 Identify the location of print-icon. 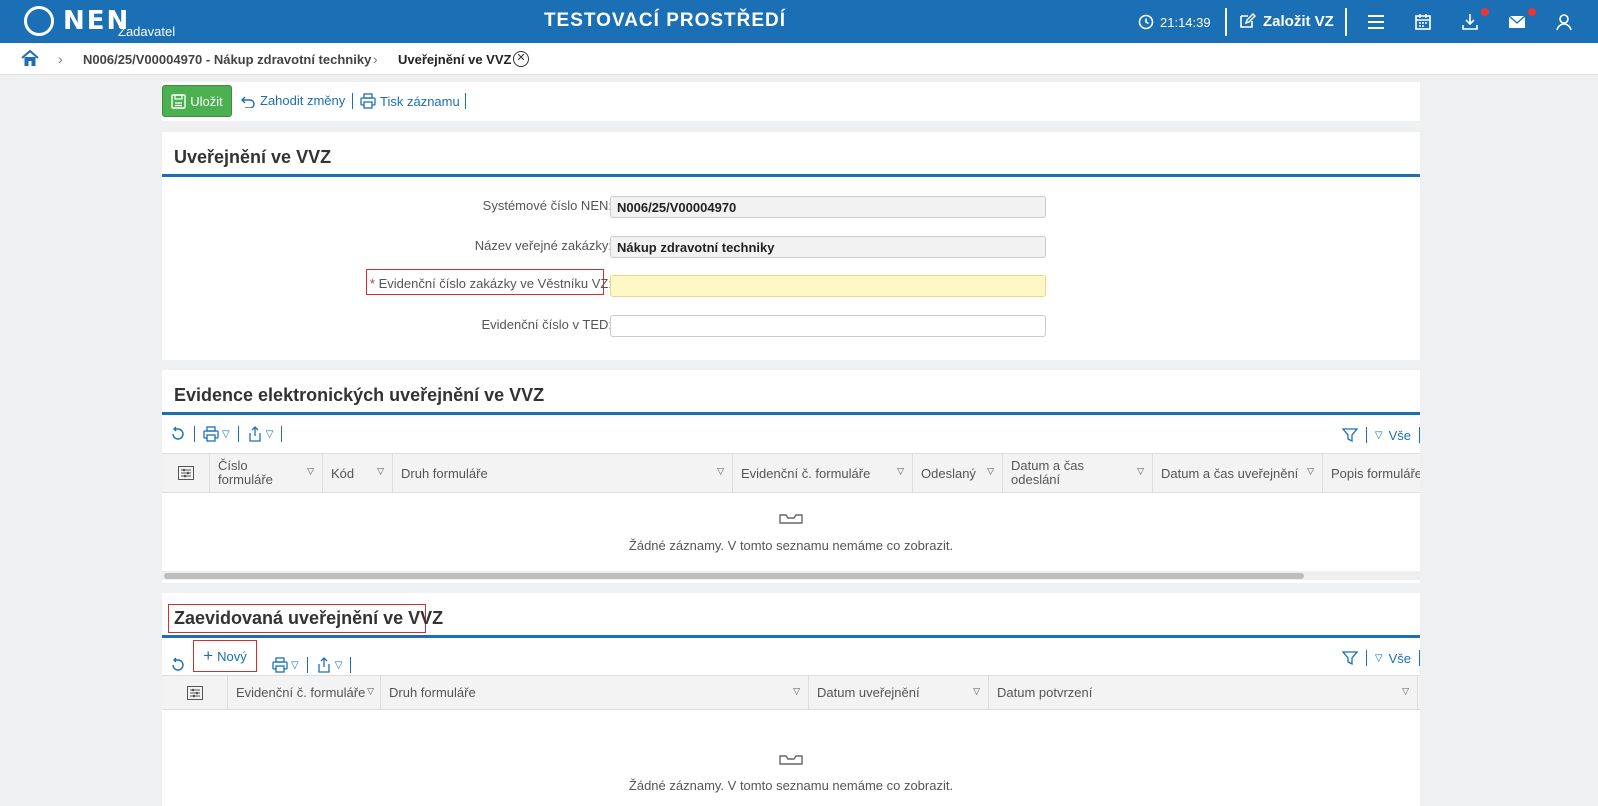
(211, 434).